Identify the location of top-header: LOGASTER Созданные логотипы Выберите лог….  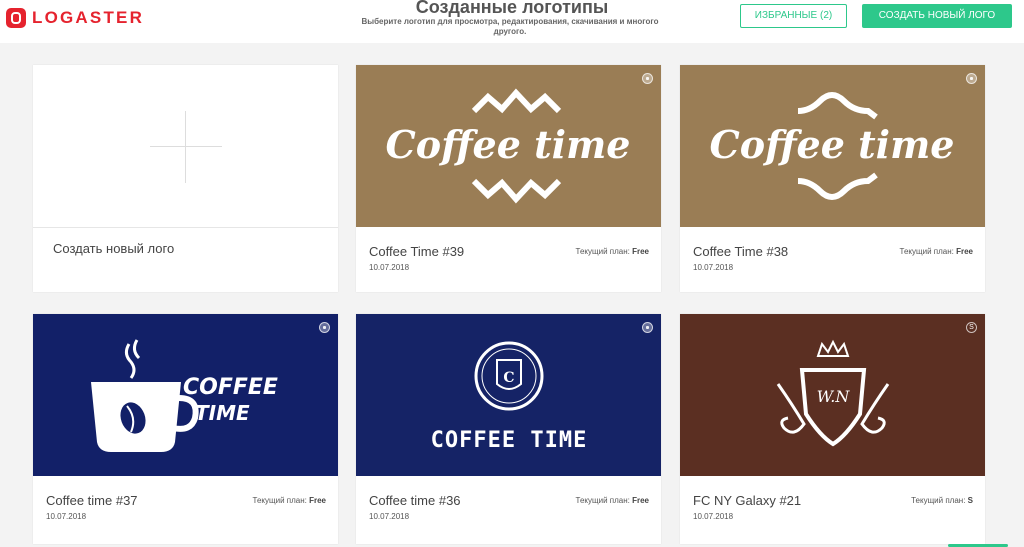
(512, 21).